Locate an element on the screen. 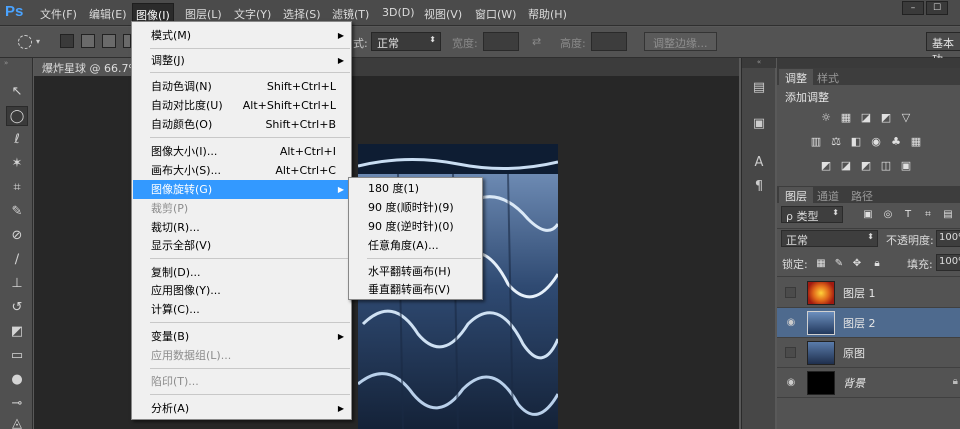 The image size is (960, 429). blend-mode-select: 正常 ⬍ is located at coordinates (829, 238).